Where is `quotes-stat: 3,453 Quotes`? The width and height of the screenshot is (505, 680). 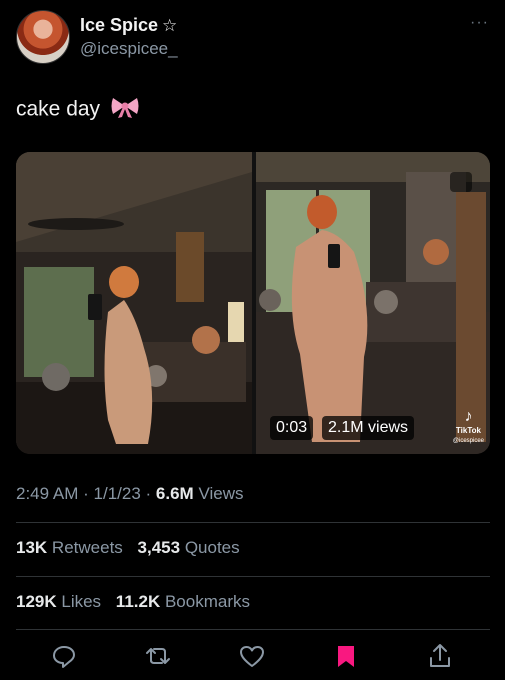
quotes-stat: 3,453 Quotes is located at coordinates (189, 547).